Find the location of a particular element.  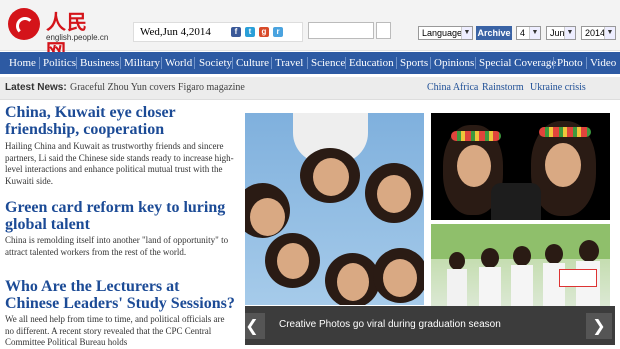

nav-item-culture: Culture is located at coordinates (252, 63).